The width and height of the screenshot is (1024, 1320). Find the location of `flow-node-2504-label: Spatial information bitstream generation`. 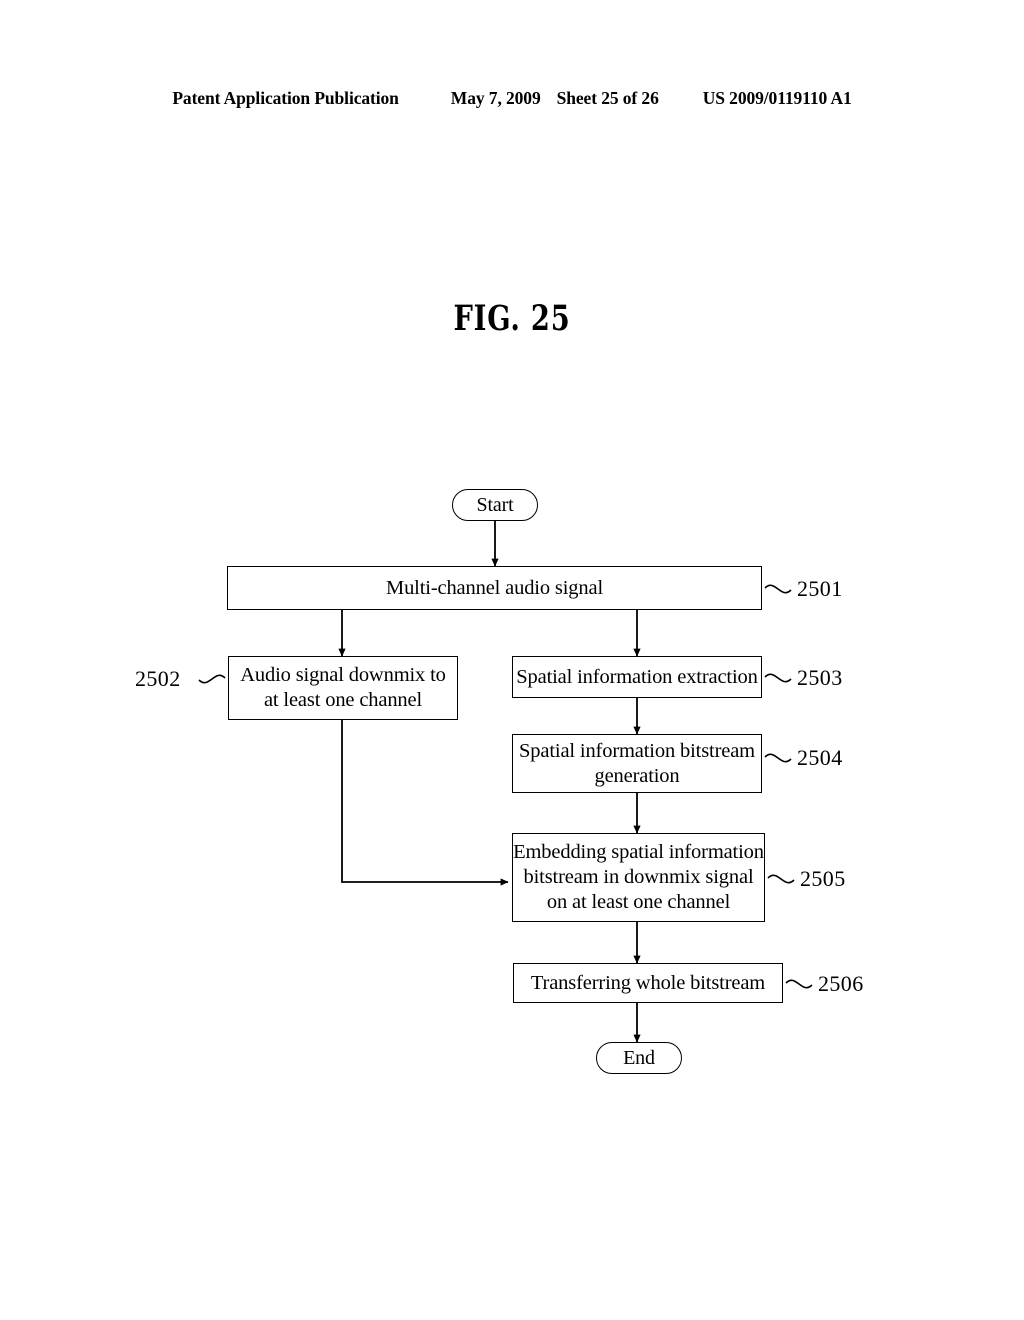

flow-node-2504-label: Spatial information bitstream generation is located at coordinates (637, 763).